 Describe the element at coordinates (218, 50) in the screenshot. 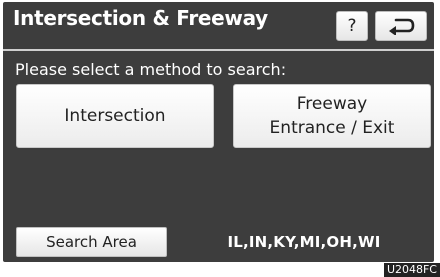

I see `title-divider` at that location.